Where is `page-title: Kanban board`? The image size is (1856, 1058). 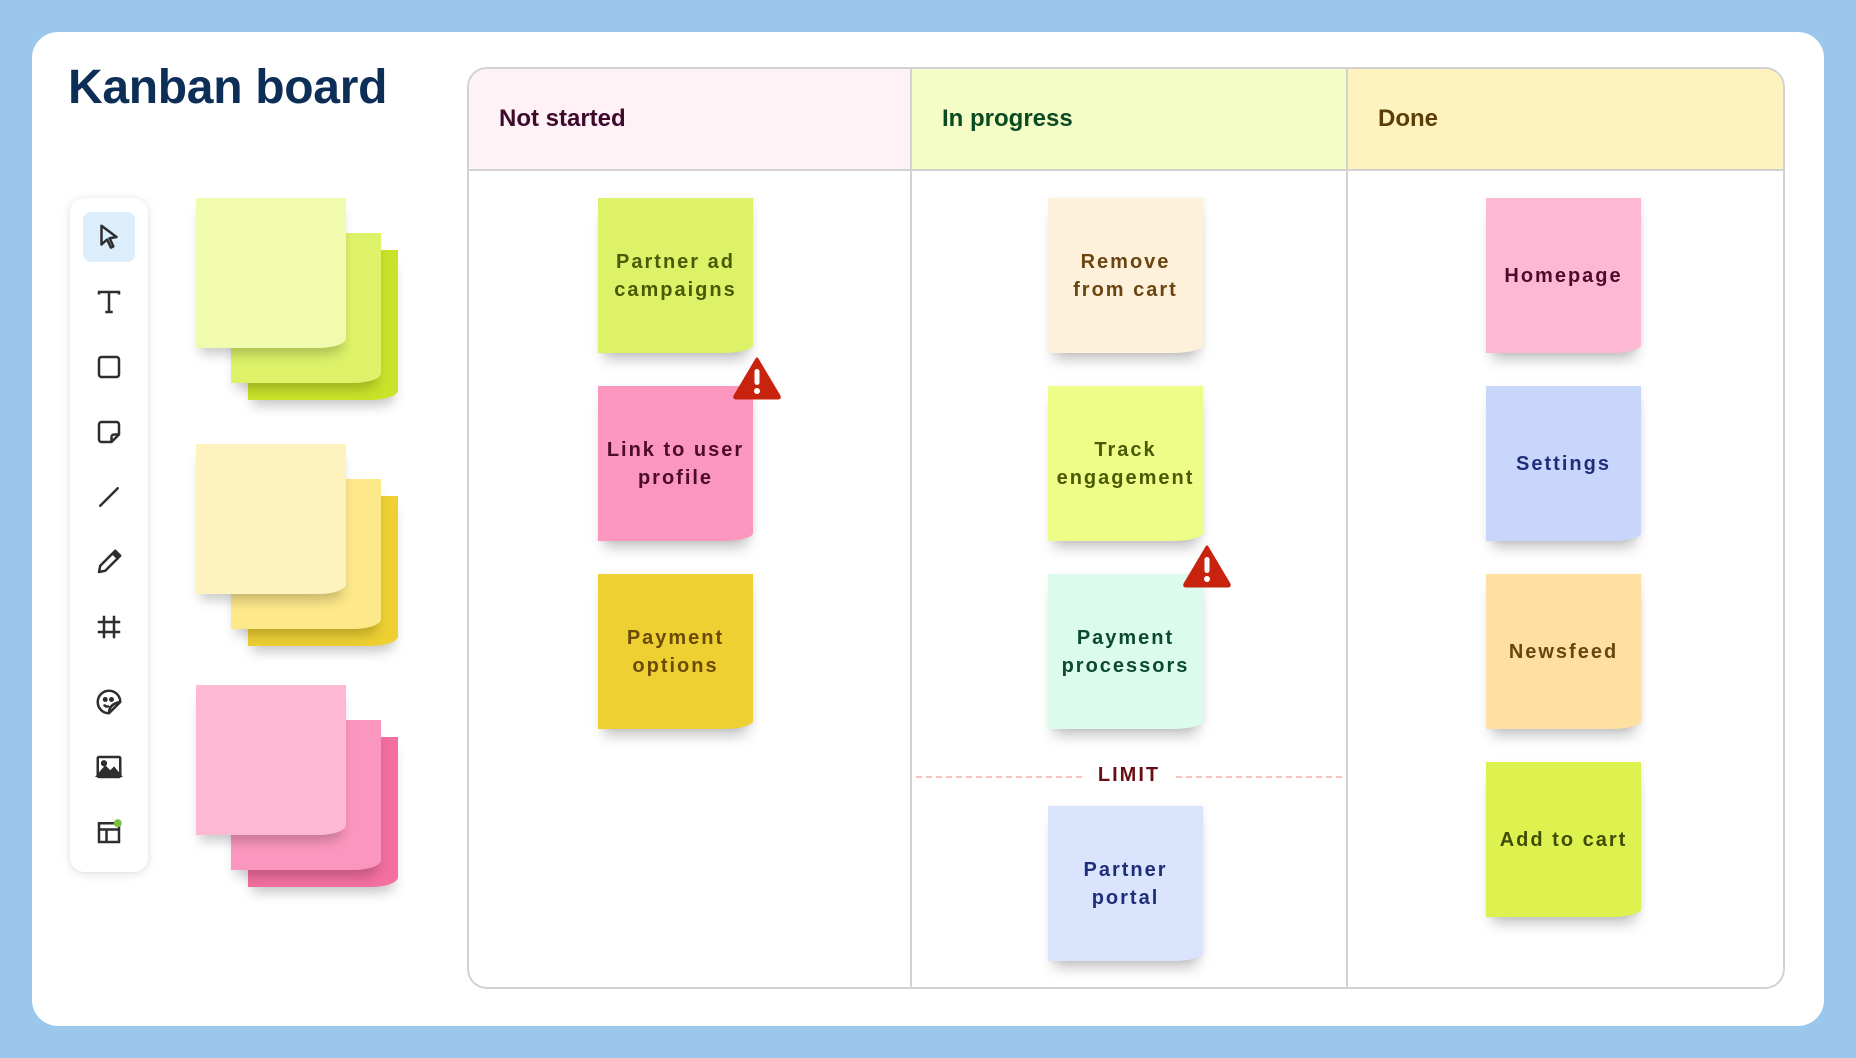
page-title: Kanban board is located at coordinates (228, 87).